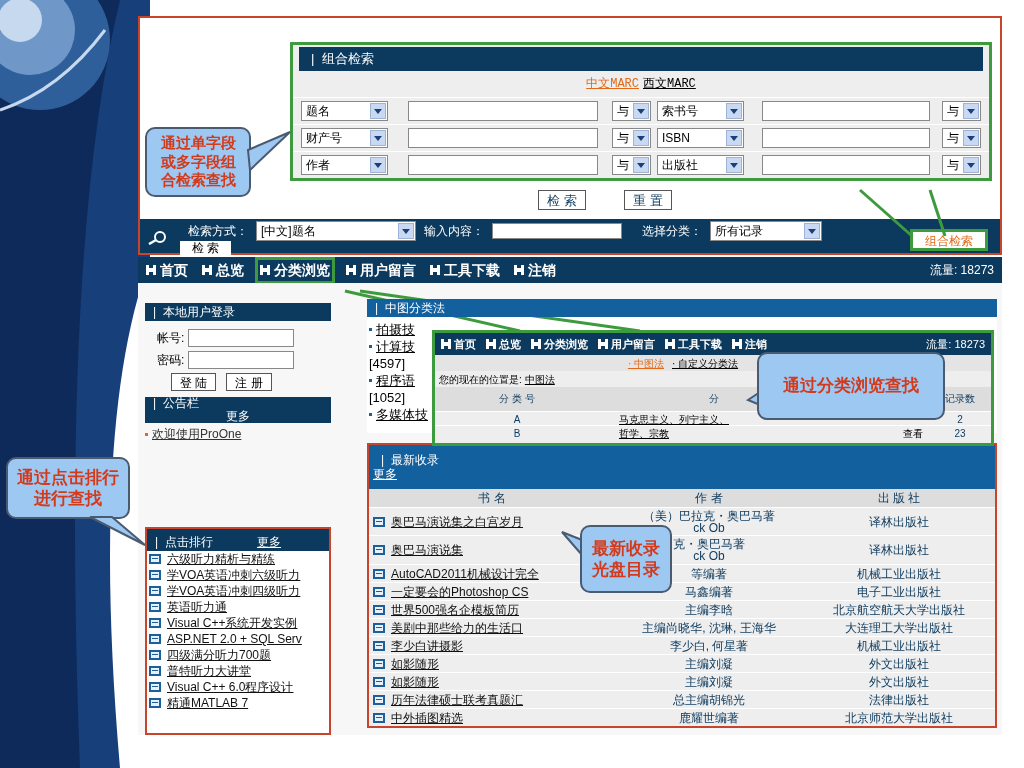 The width and height of the screenshot is (1024, 768). What do you see at coordinates (345, 111) in the screenshot?
I see `dropdown: 题名` at bounding box center [345, 111].